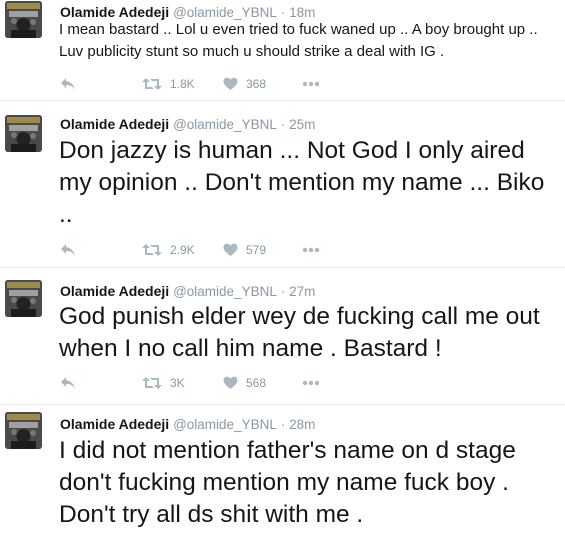 The image size is (565, 539). What do you see at coordinates (244, 84) in the screenshot?
I see `like-button: 368` at bounding box center [244, 84].